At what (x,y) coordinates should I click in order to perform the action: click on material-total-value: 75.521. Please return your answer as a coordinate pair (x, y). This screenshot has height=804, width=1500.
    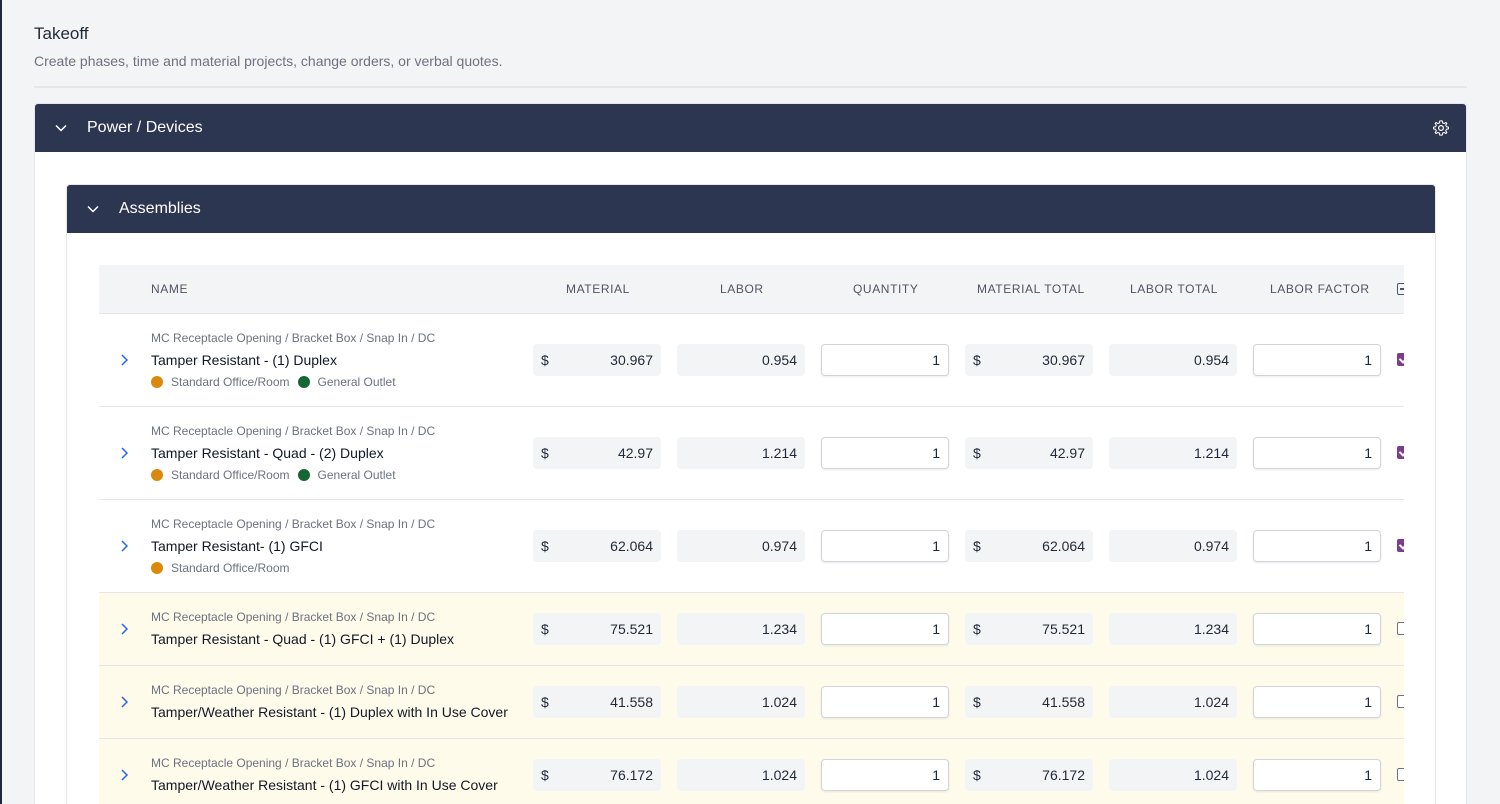
    Looking at the image, I should click on (1063, 629).